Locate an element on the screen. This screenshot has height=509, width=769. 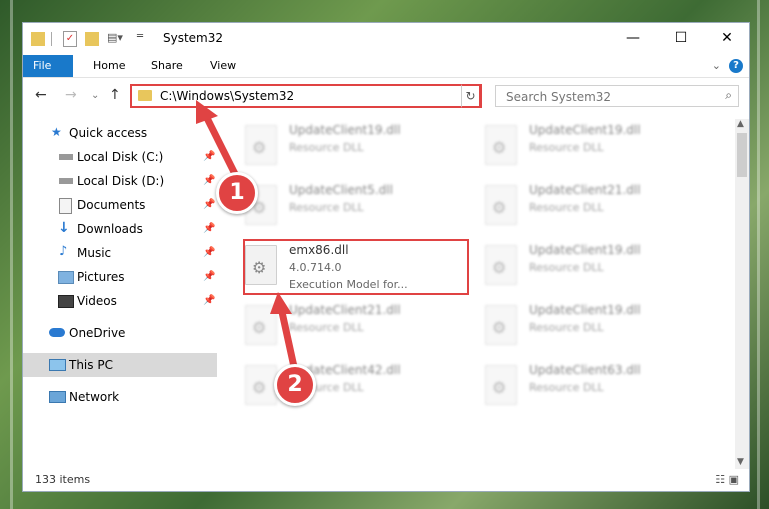
sidebar-item-quick-access: ★ Quick access is located at coordinates (120, 133).